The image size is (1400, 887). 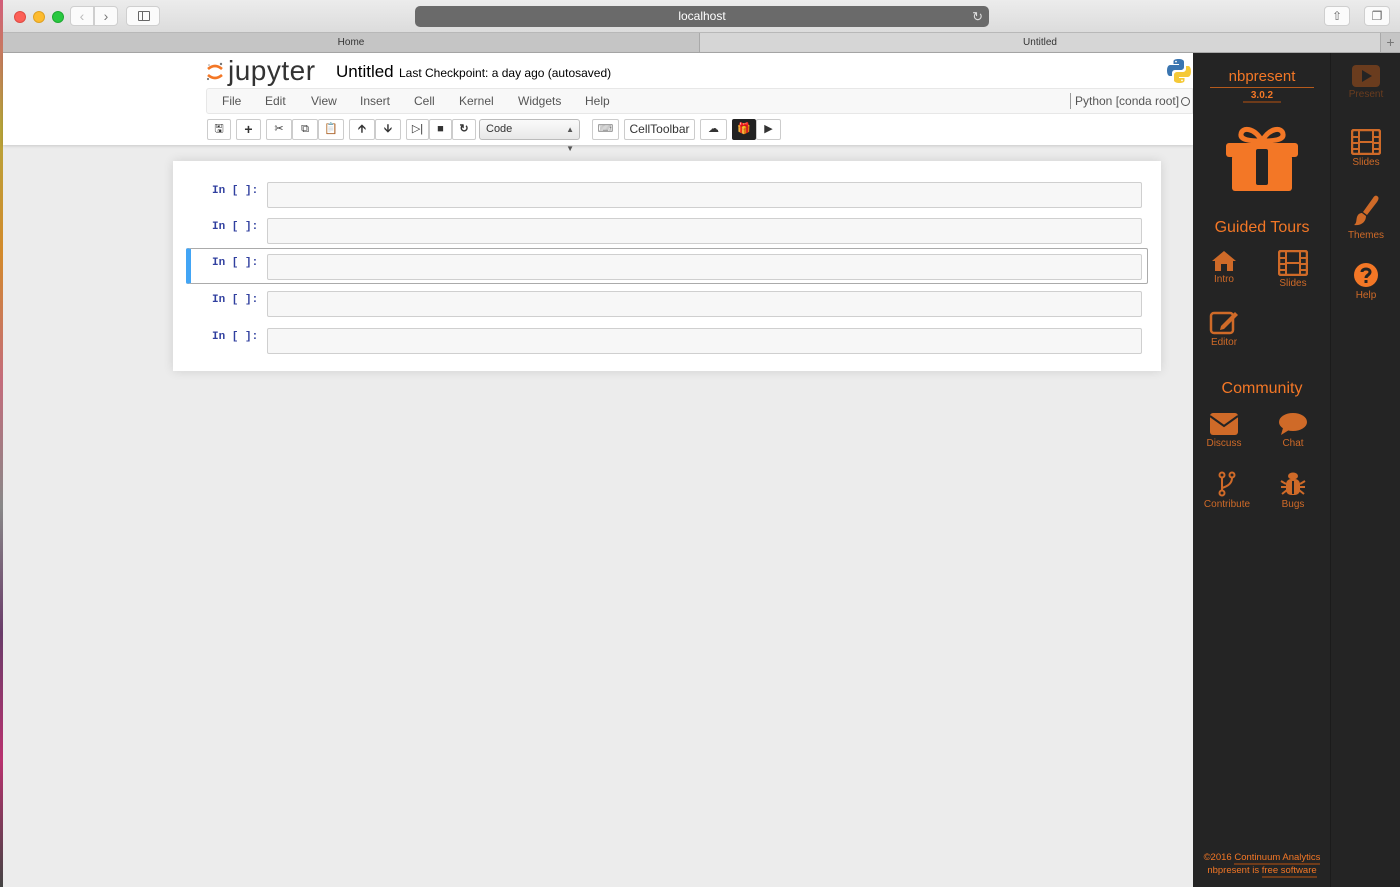 What do you see at coordinates (1366, 295) in the screenshot?
I see `side-help-label: Help` at bounding box center [1366, 295].